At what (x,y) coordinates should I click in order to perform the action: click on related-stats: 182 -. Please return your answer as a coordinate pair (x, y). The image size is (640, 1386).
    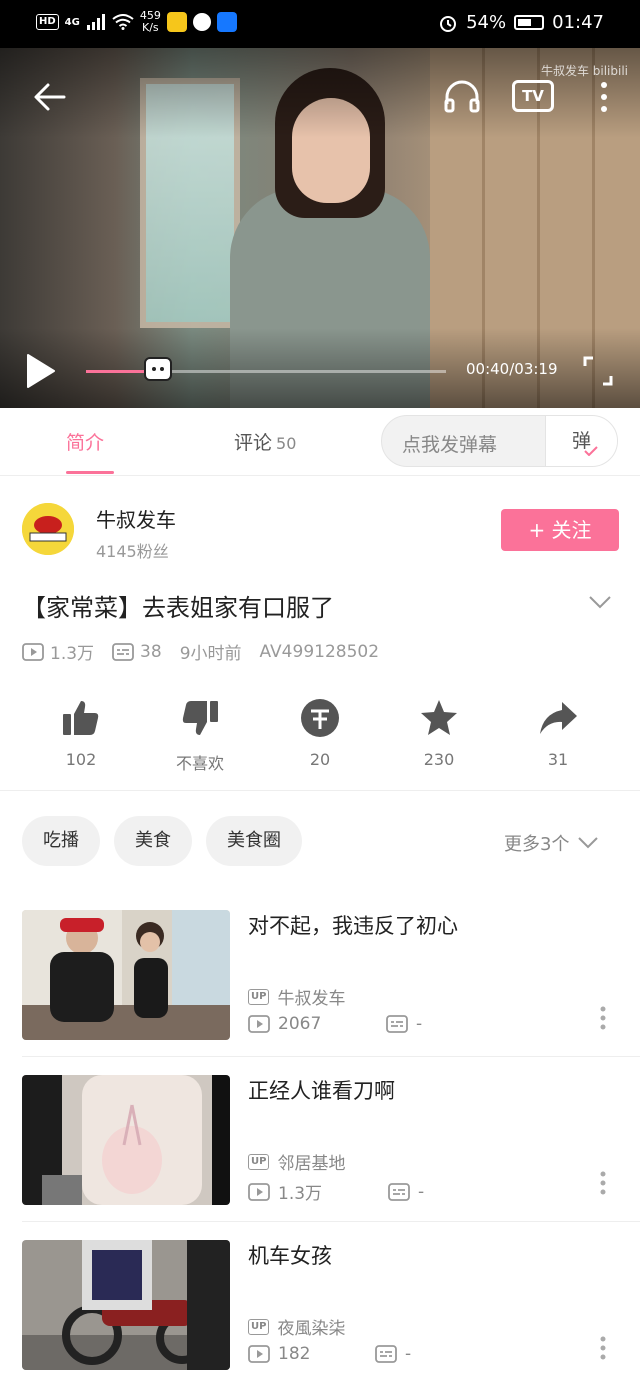
    Looking at the image, I should click on (329, 1354).